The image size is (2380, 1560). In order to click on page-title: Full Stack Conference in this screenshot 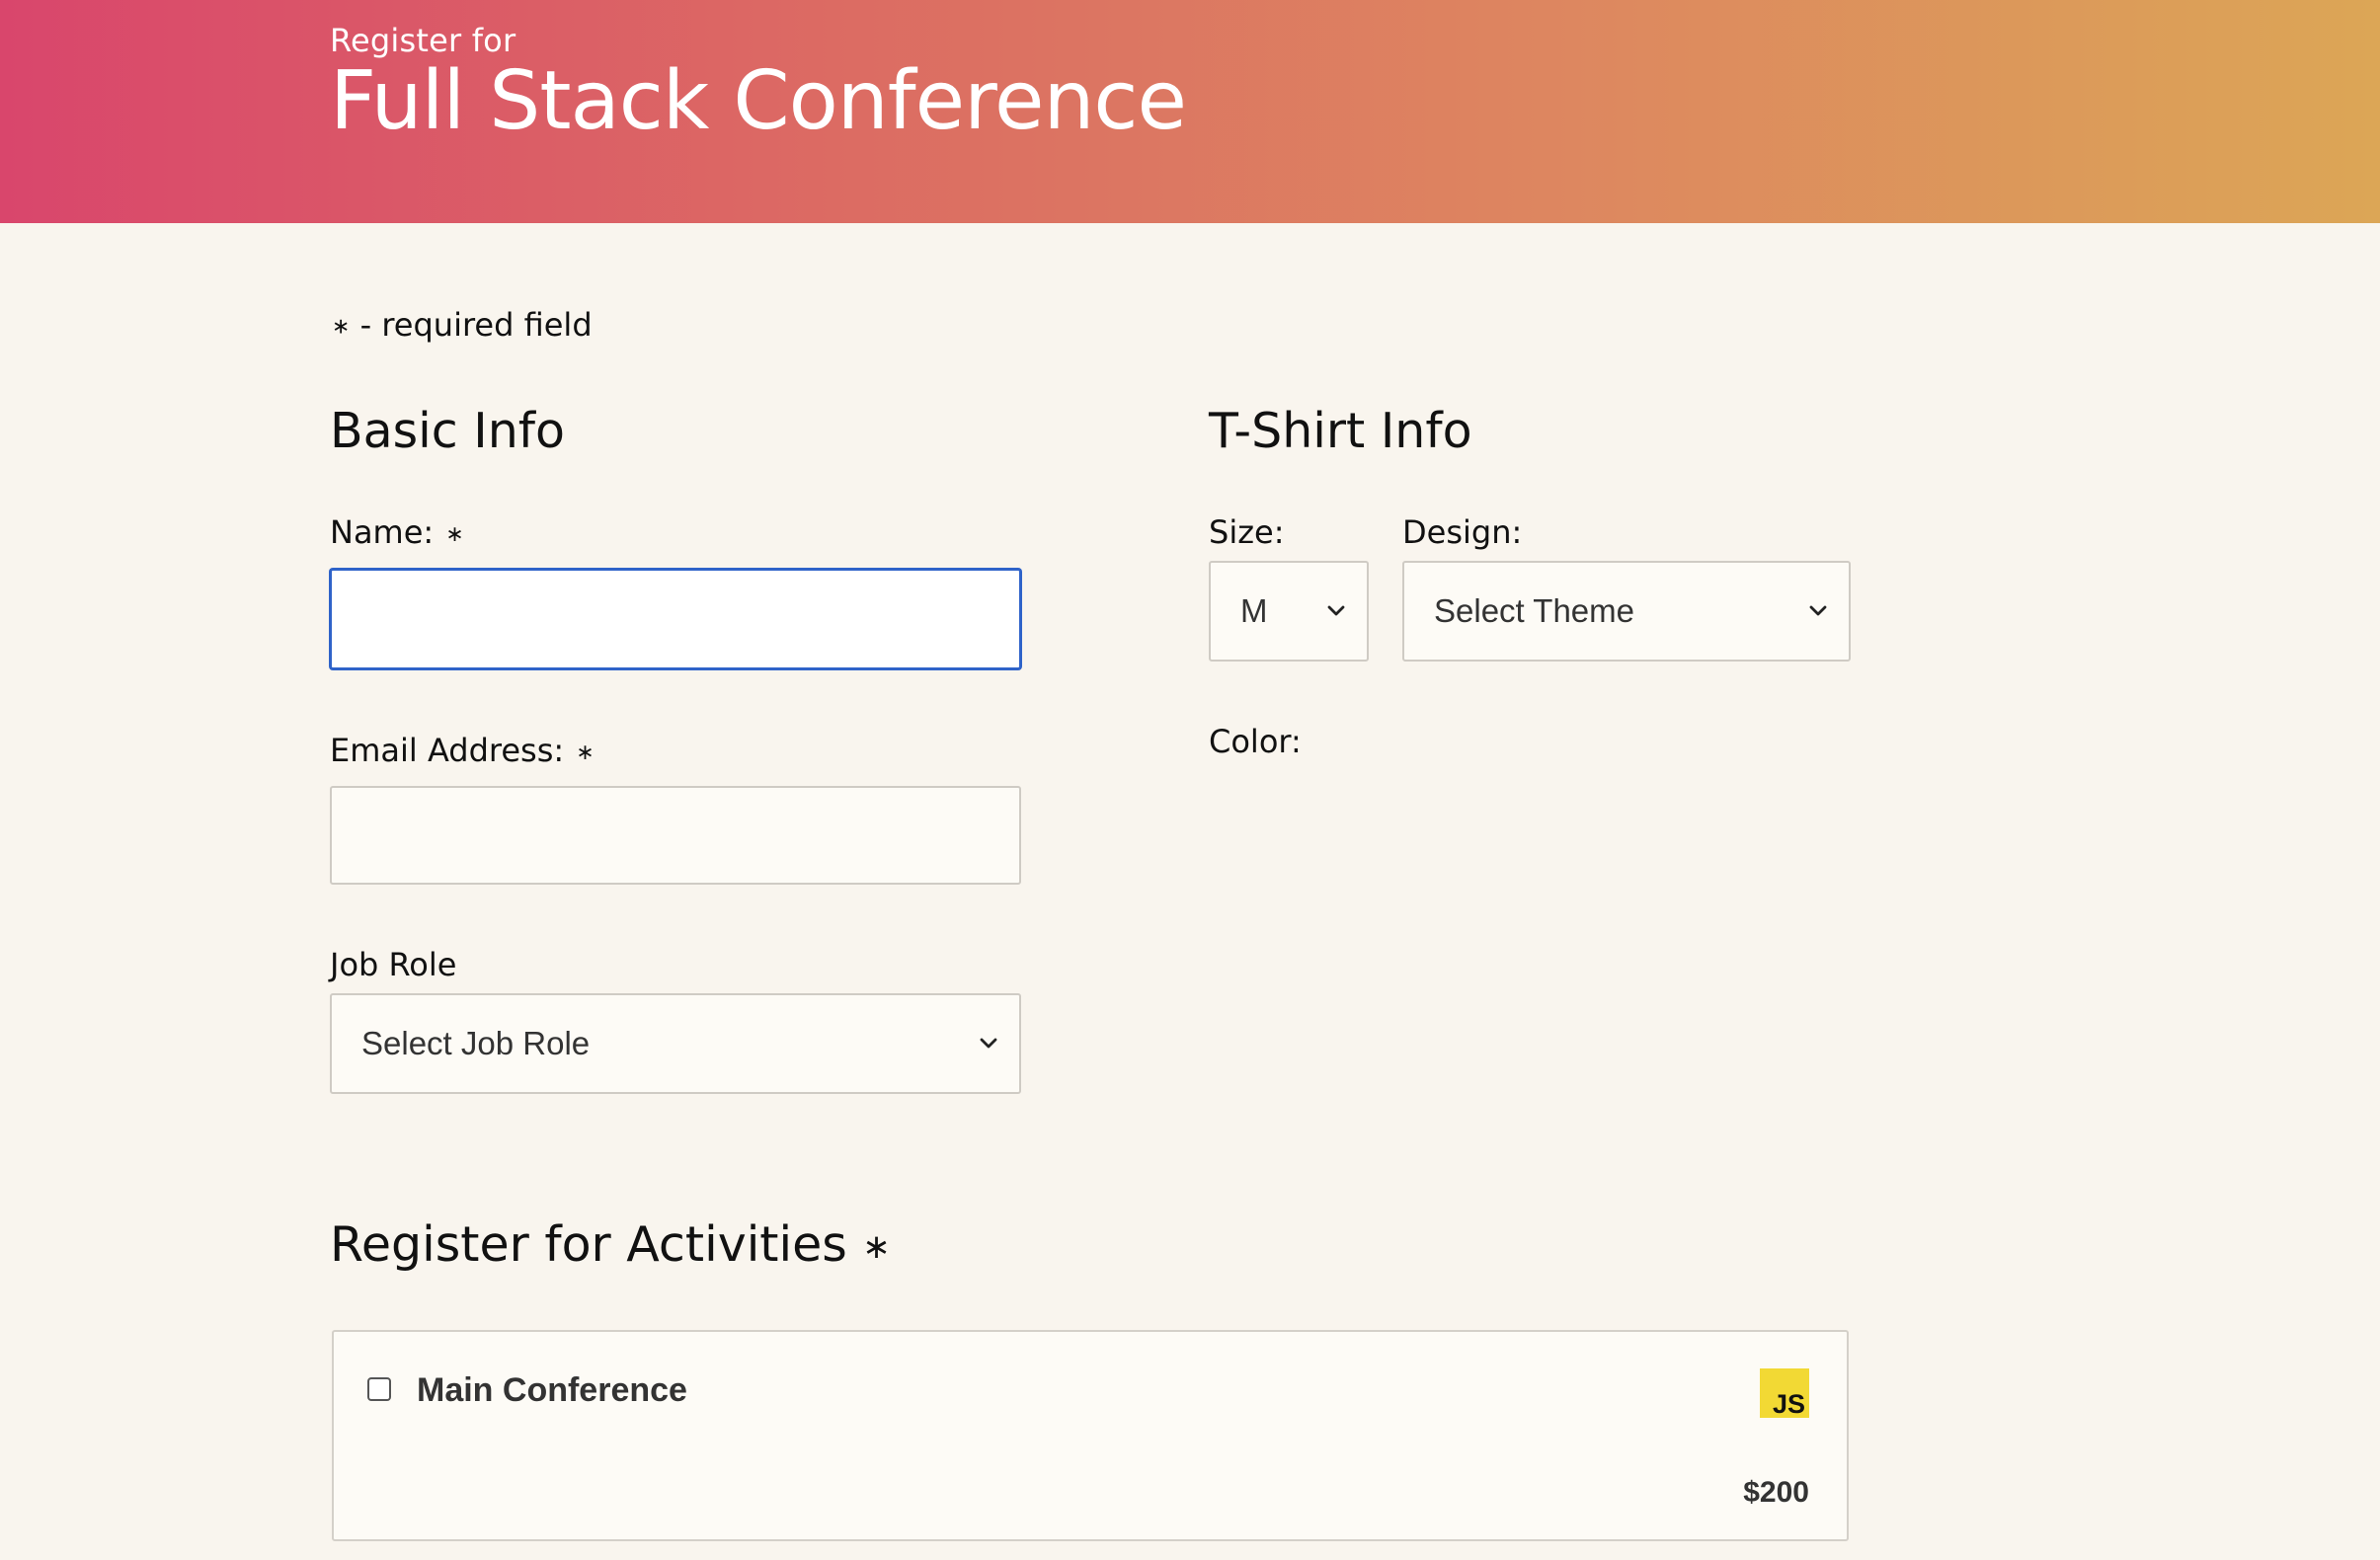, I will do `click(758, 101)`.